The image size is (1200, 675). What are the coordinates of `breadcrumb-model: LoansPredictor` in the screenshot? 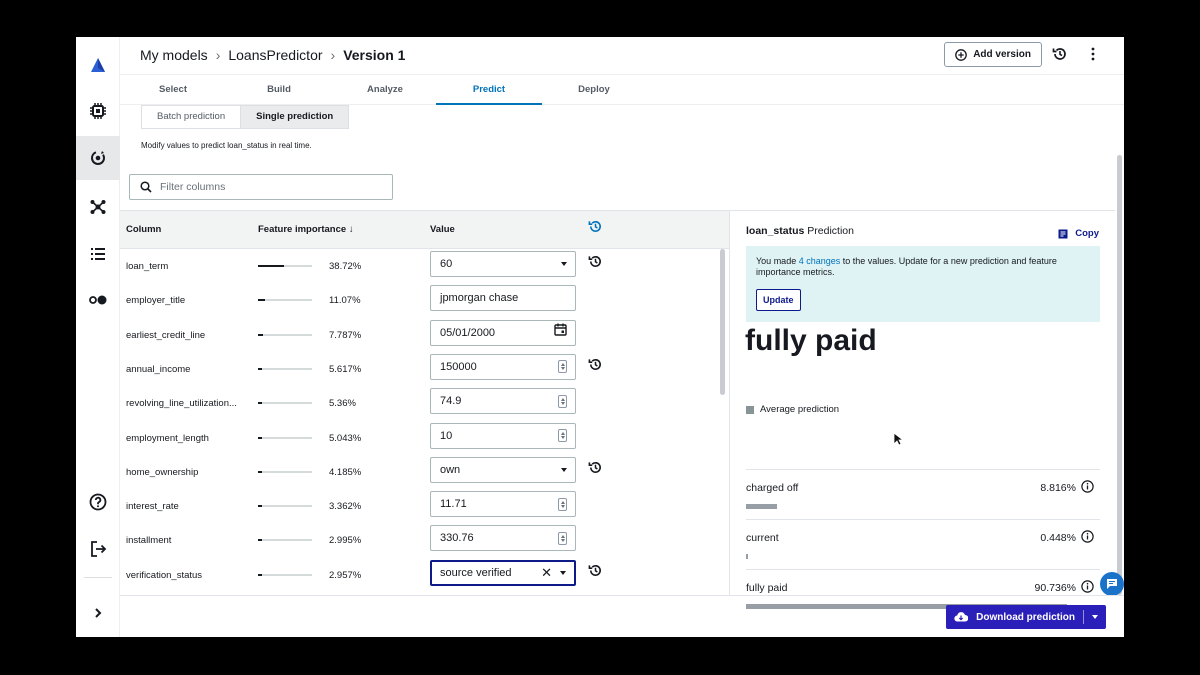 It's located at (275, 55).